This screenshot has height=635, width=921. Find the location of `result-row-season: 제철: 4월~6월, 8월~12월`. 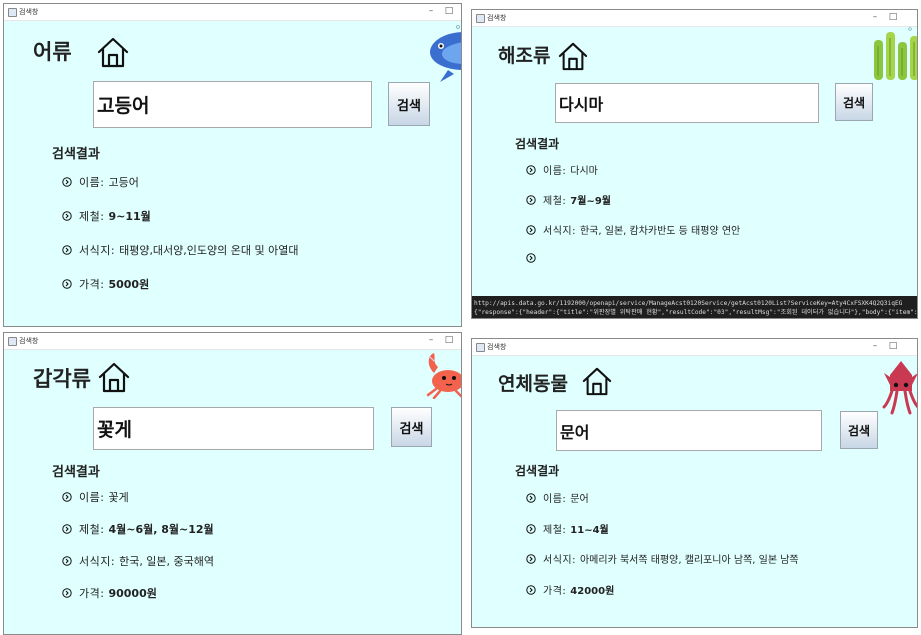

result-row-season: 제철: 4월~6월, 8월~12월 is located at coordinates (138, 529).